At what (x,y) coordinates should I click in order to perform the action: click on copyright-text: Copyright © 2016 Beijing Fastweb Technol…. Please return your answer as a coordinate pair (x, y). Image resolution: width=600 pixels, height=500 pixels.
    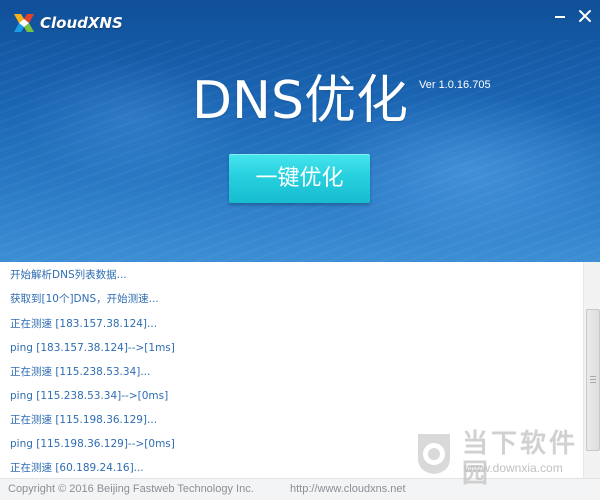
    Looking at the image, I should click on (131, 489).